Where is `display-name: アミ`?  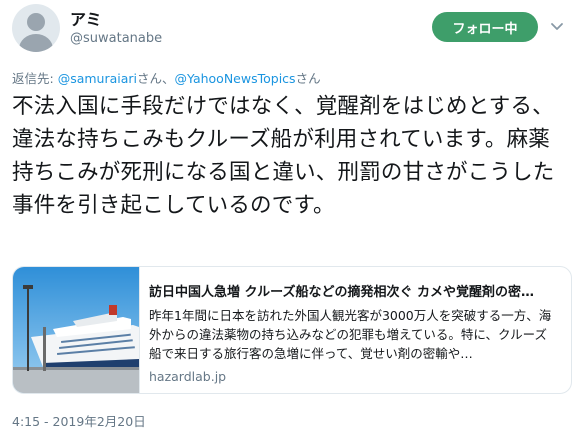 display-name: アミ is located at coordinates (86, 18).